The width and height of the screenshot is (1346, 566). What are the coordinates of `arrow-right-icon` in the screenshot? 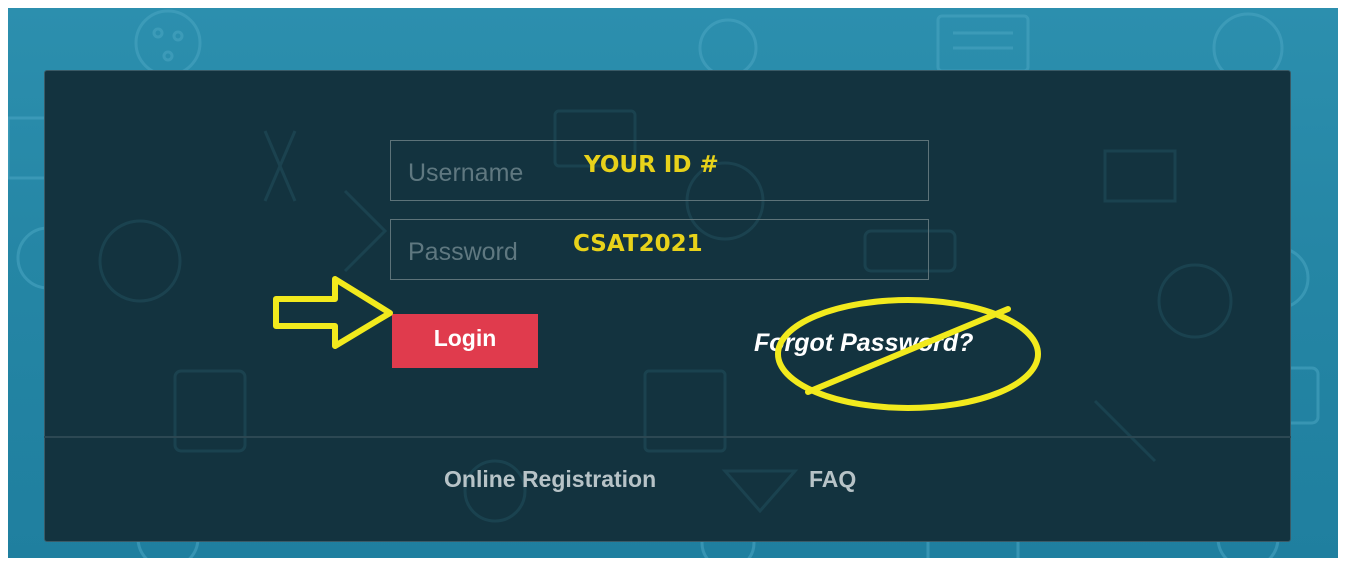 It's located at (333, 312).